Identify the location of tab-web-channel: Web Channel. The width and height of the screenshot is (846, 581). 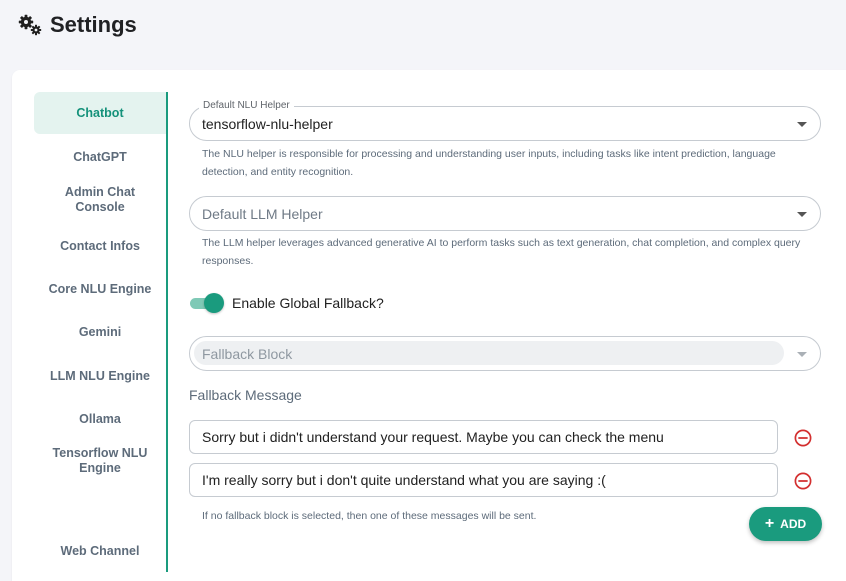
(100, 551).